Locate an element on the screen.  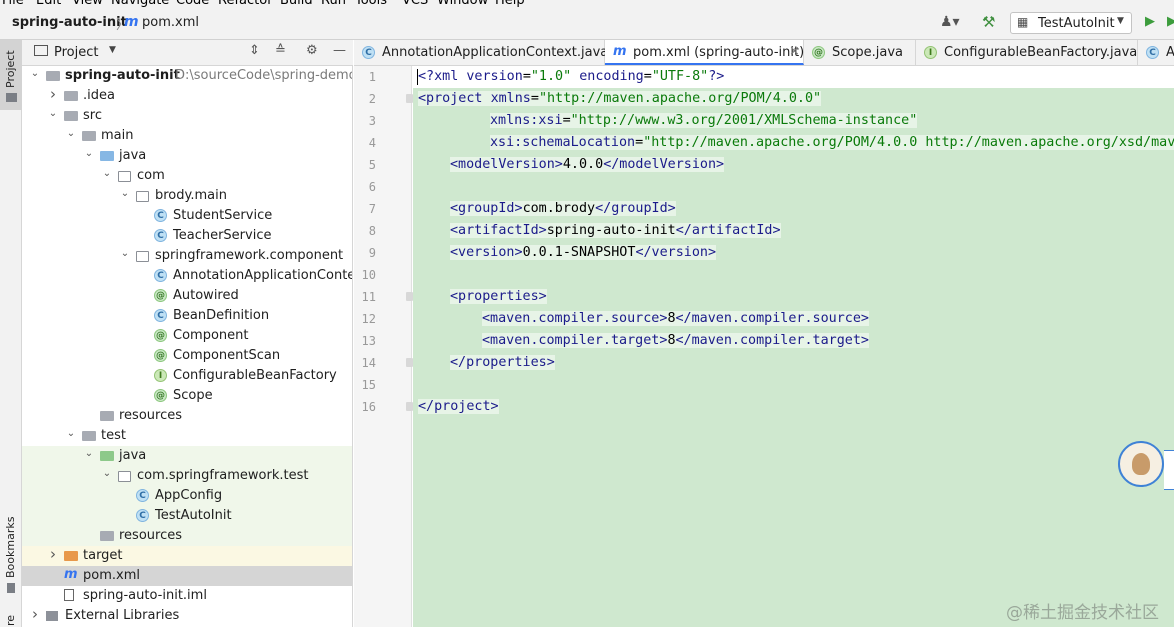
tree-item: @ Autowired is located at coordinates (187, 296).